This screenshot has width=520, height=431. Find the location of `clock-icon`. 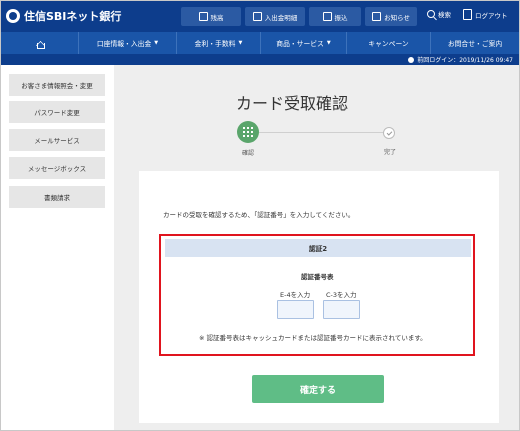

clock-icon is located at coordinates (411, 59).